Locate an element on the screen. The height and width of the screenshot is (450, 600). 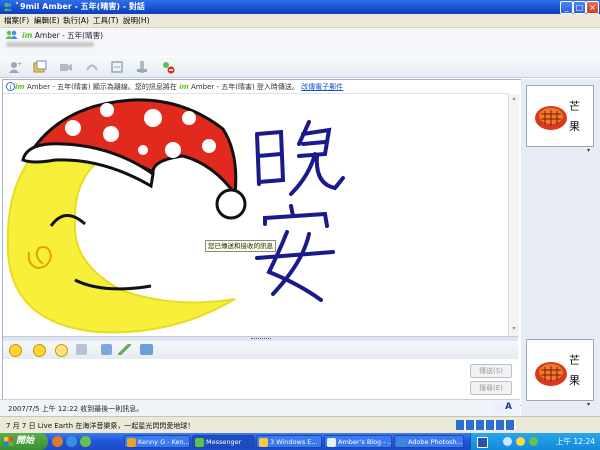
nudge-icon is located at coordinates (81, 349).